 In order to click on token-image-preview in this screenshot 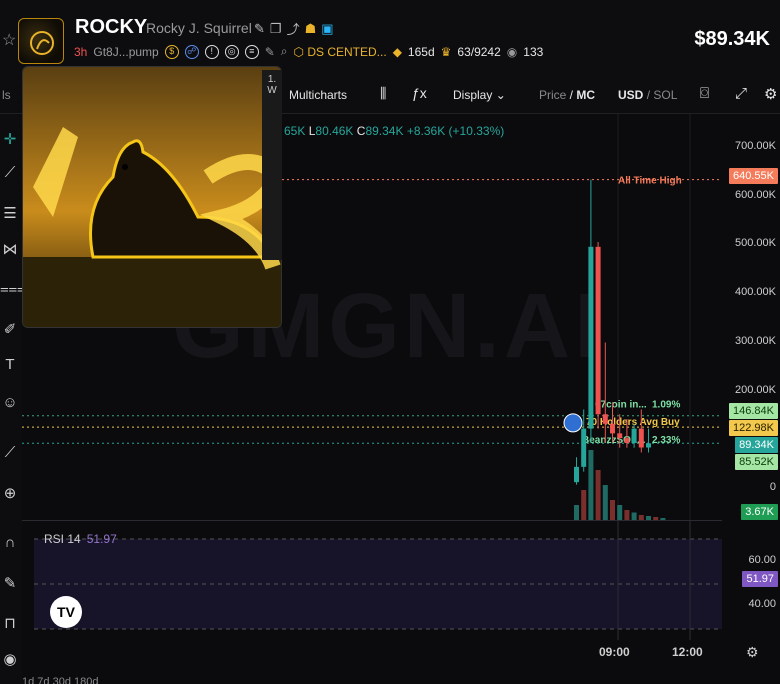, I will do `click(152, 197)`.